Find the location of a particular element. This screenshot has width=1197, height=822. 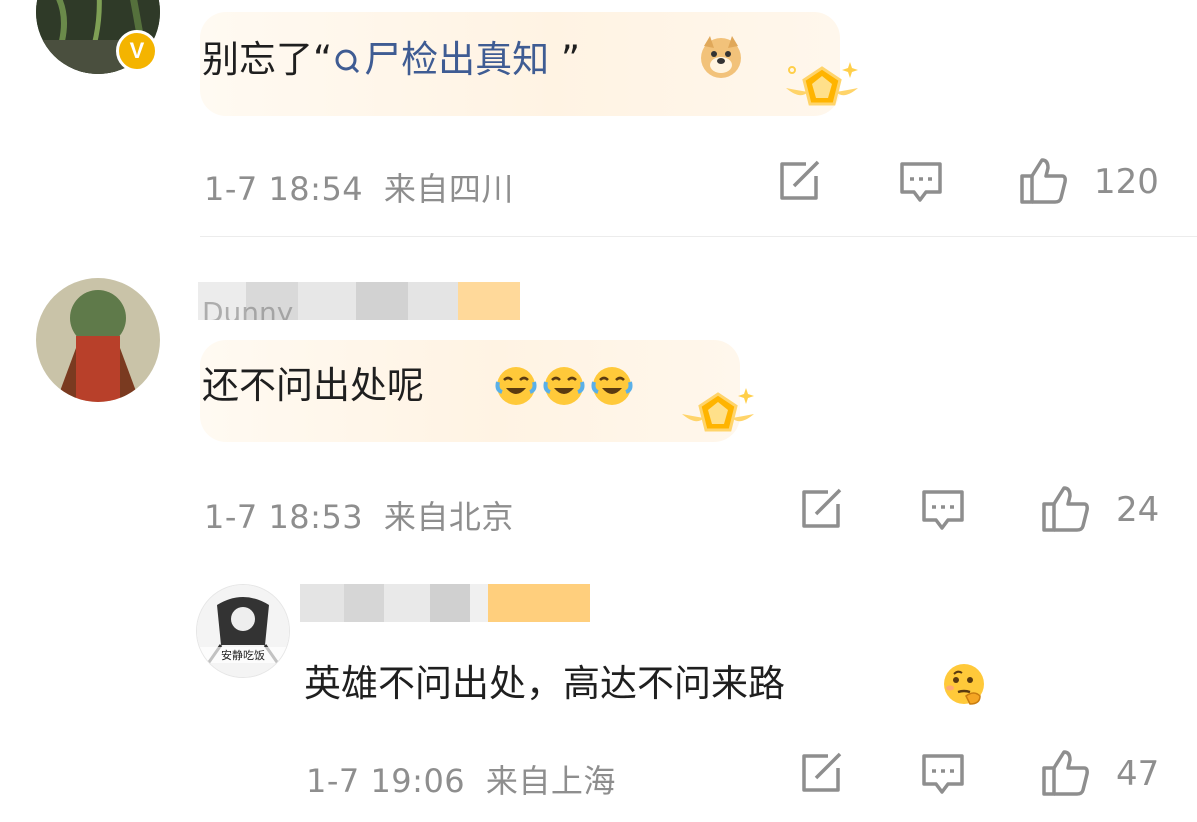

comment-location: 来自北京 is located at coordinates (448, 517).